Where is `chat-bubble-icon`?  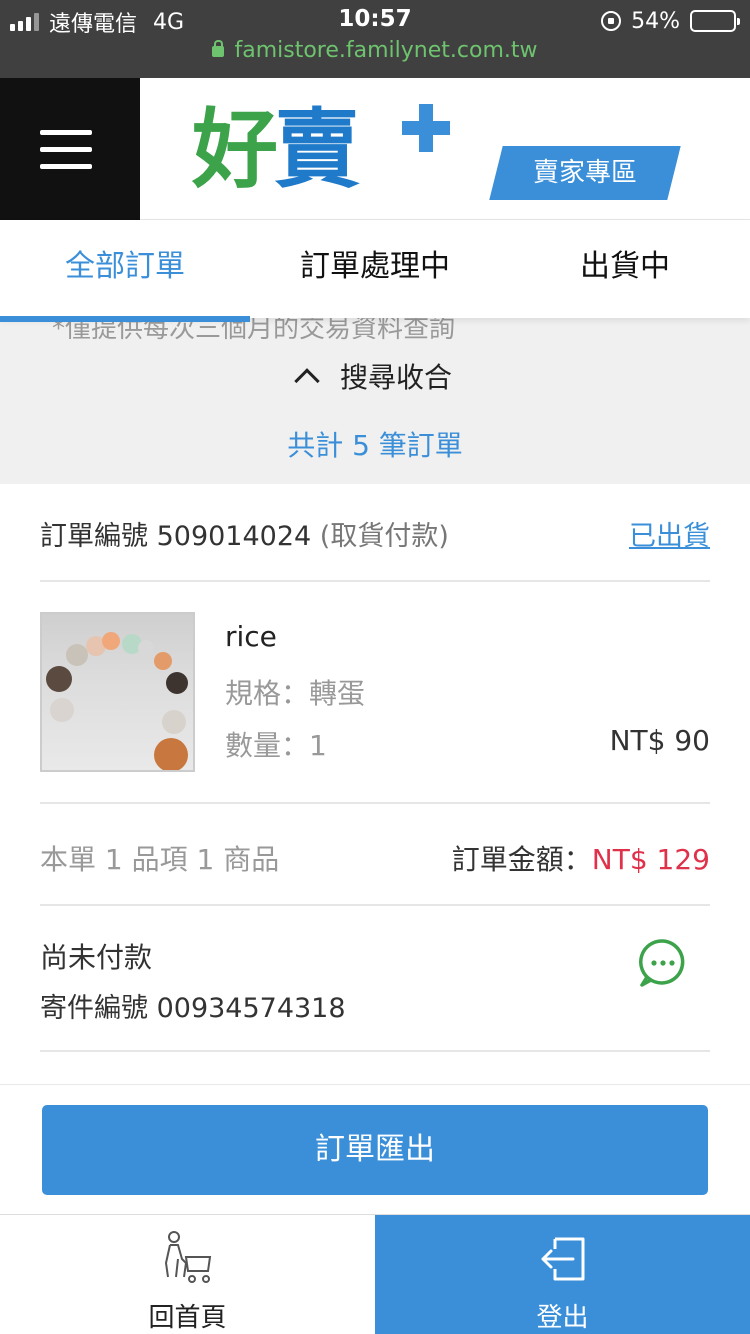
chat-bubble-icon is located at coordinates (663, 963).